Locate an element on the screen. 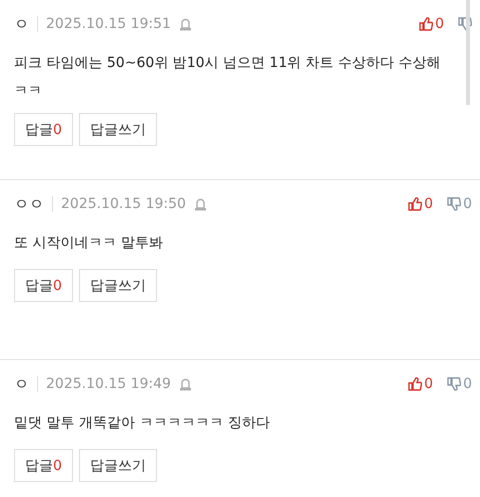 The height and width of the screenshot is (497, 480). comment-date: 2025.10.15 19:49 is located at coordinates (108, 384).